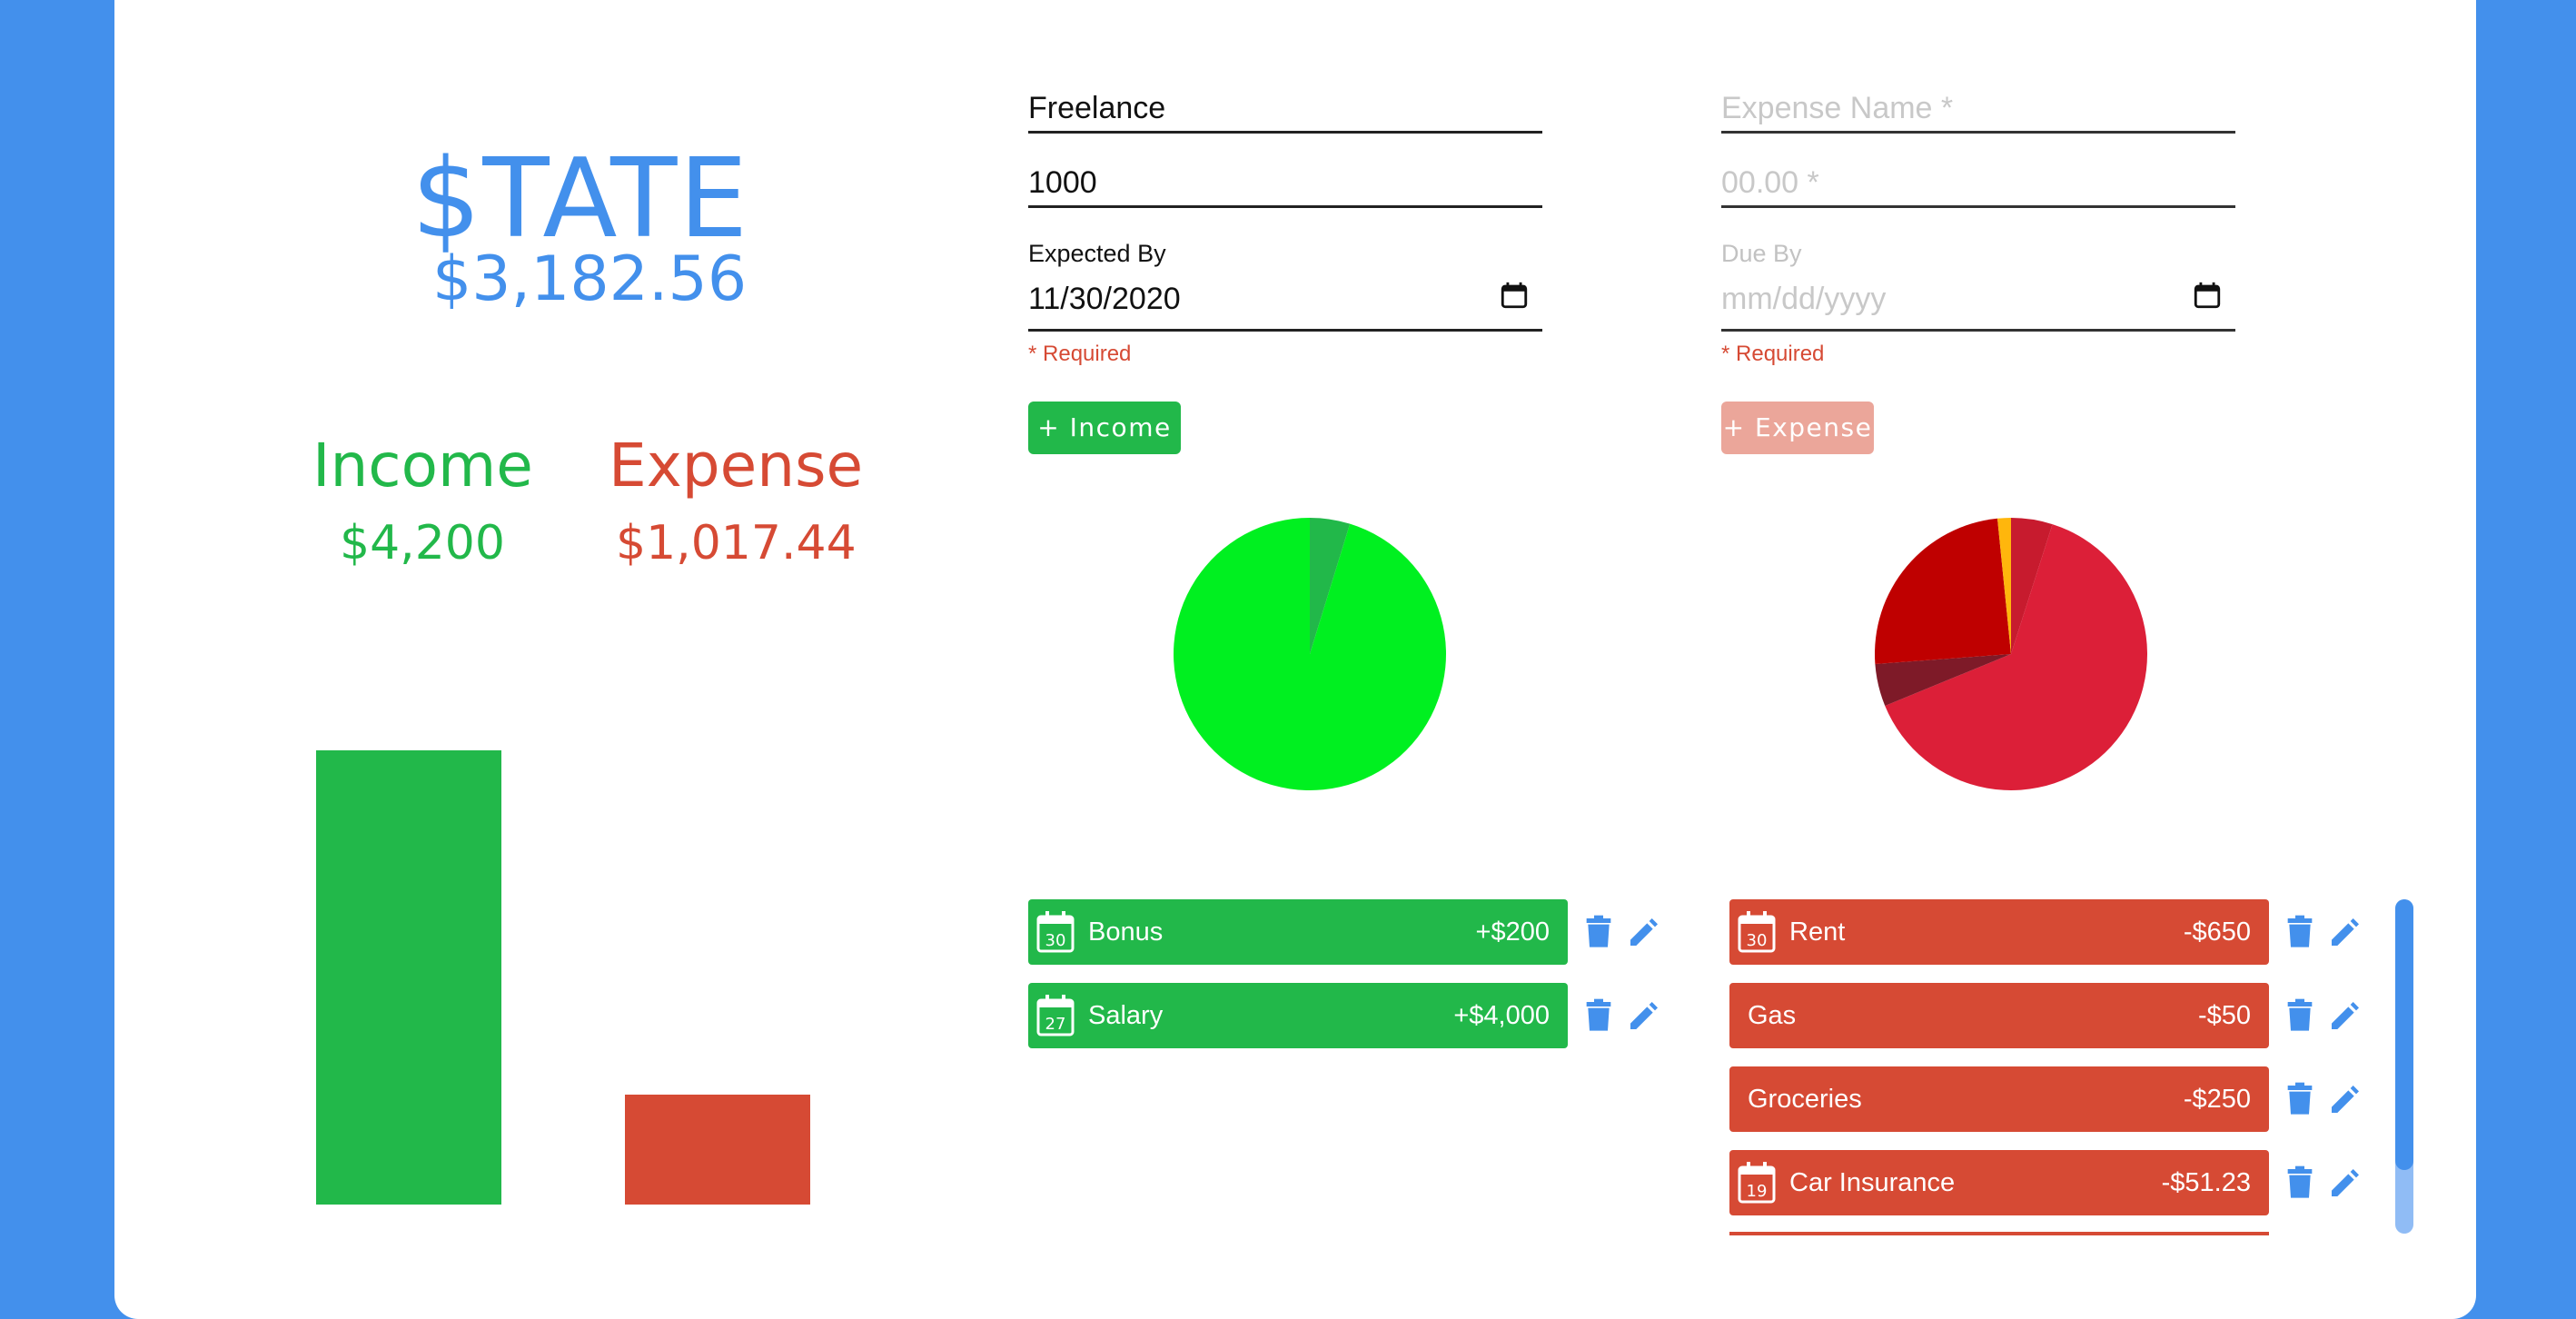 The image size is (2576, 1319). I want to click on income-name-field, so click(1285, 110).